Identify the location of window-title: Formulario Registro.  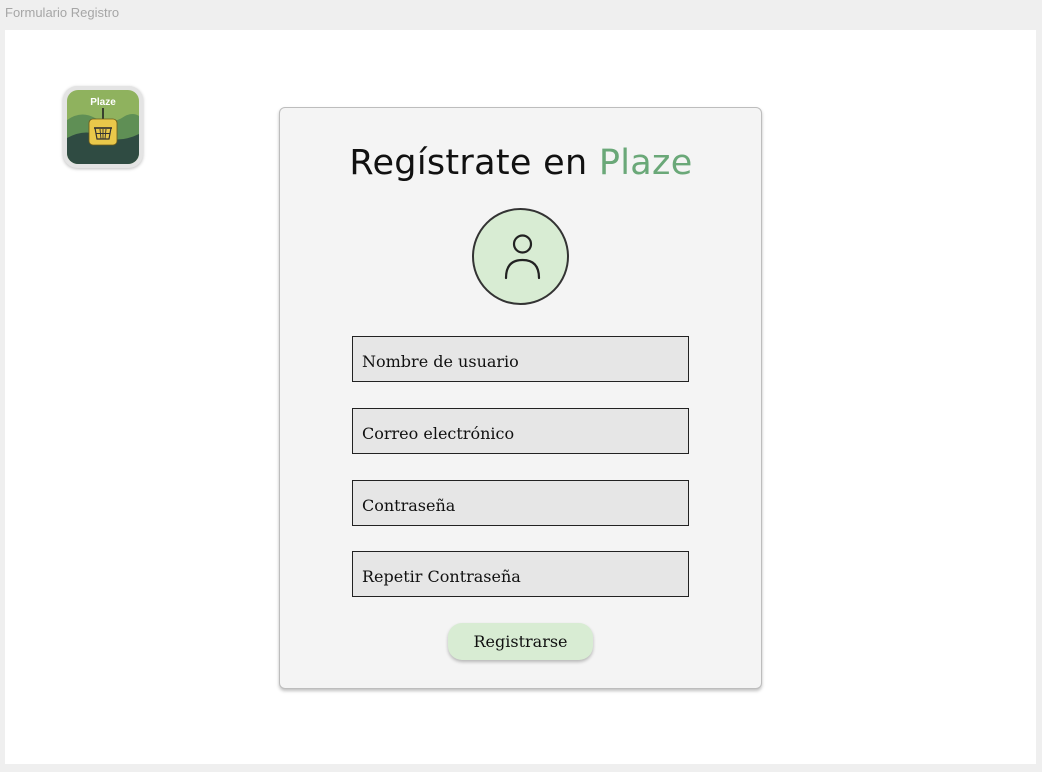
(62, 12).